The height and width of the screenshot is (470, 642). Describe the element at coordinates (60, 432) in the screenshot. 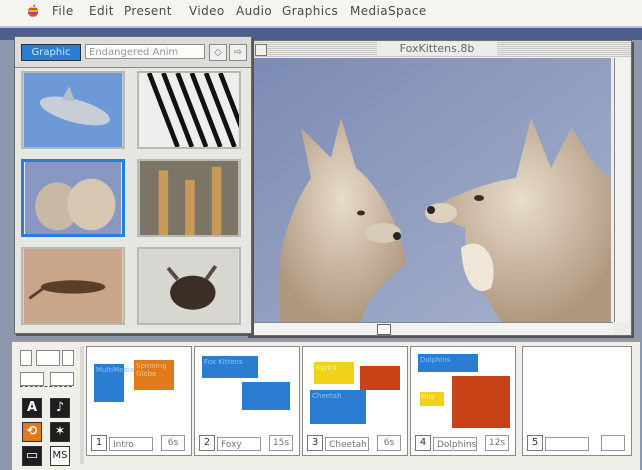

I see `effects-tool-icon: ✶` at that location.